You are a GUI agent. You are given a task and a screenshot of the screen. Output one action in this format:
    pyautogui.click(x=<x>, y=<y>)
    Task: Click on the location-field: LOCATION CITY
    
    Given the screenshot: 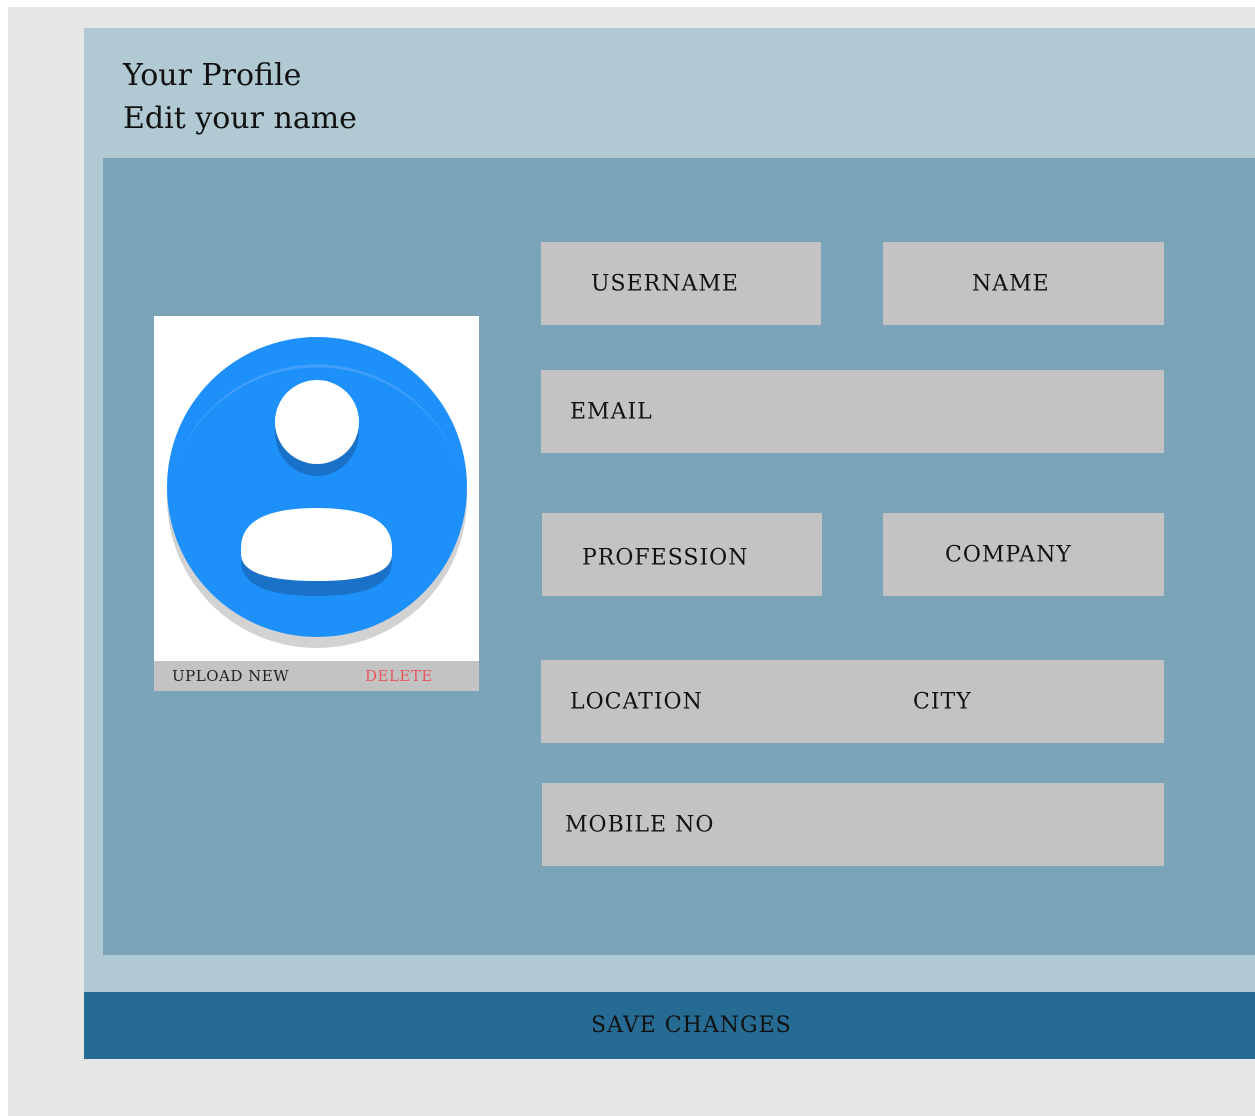 What is the action you would take?
    pyautogui.click(x=852, y=701)
    